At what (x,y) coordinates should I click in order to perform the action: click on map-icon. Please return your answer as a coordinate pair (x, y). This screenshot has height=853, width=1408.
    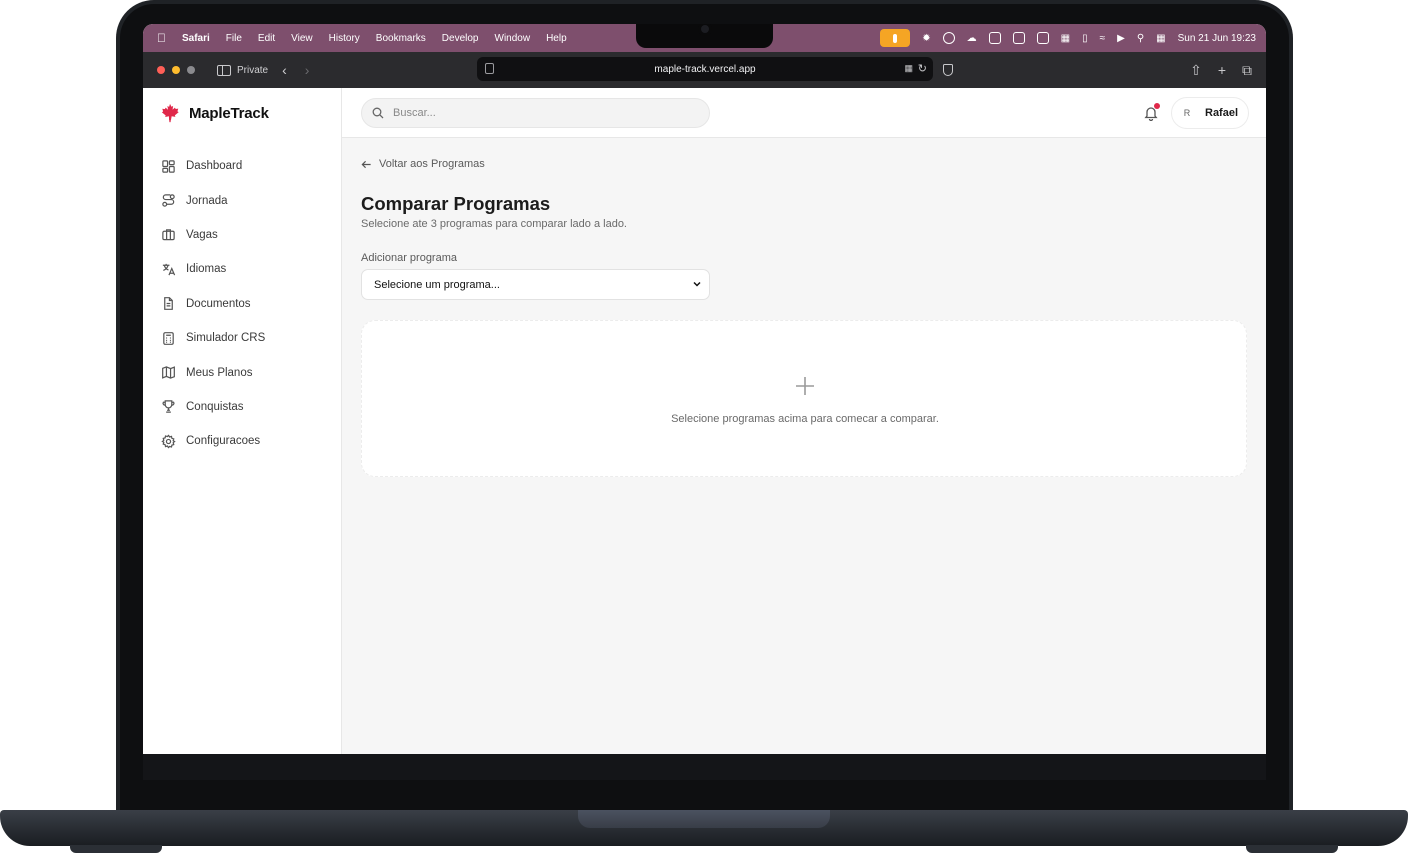
    Looking at the image, I should click on (168, 372).